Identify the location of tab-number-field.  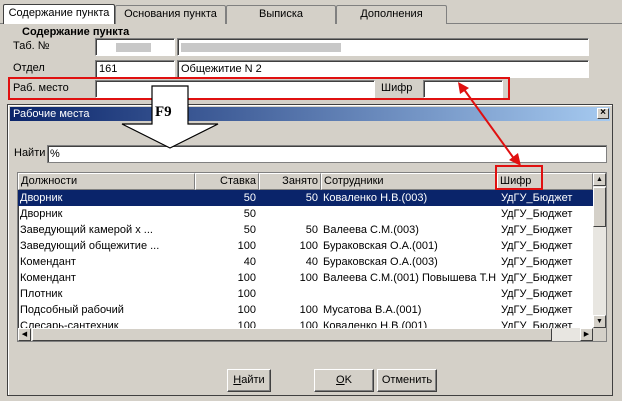
(135, 47).